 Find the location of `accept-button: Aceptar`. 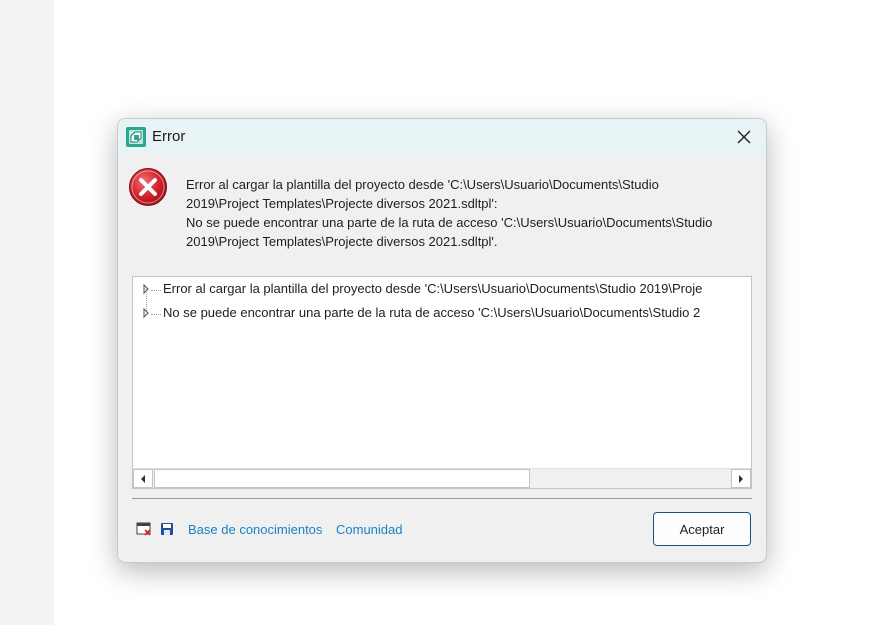

accept-button: Aceptar is located at coordinates (702, 529).